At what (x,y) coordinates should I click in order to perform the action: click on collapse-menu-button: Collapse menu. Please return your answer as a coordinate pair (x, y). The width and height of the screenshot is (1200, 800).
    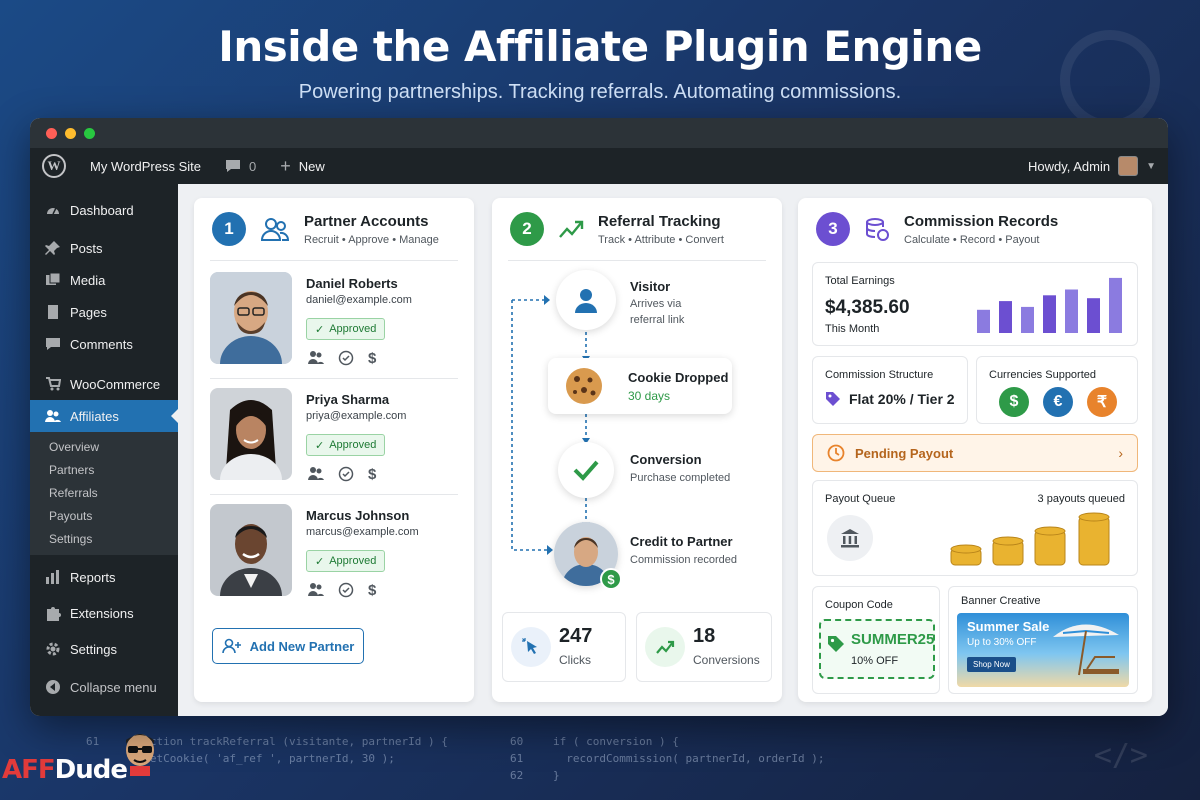
    Looking at the image, I should click on (104, 687).